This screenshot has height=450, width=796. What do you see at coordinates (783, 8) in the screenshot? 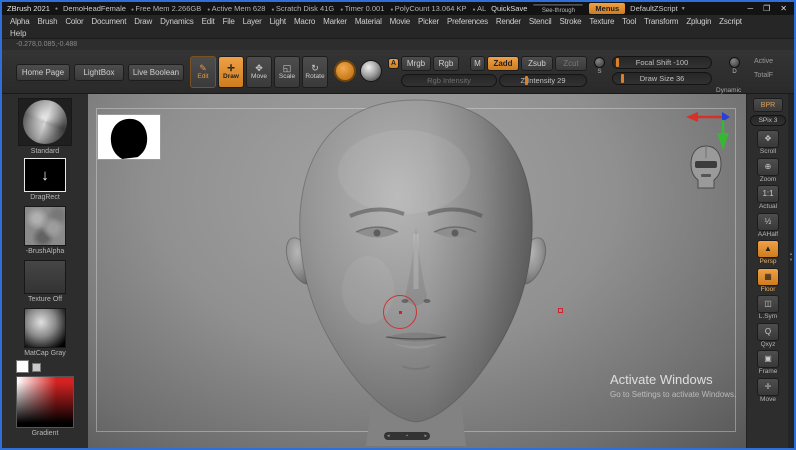
I see `close-button: ✕` at bounding box center [783, 8].